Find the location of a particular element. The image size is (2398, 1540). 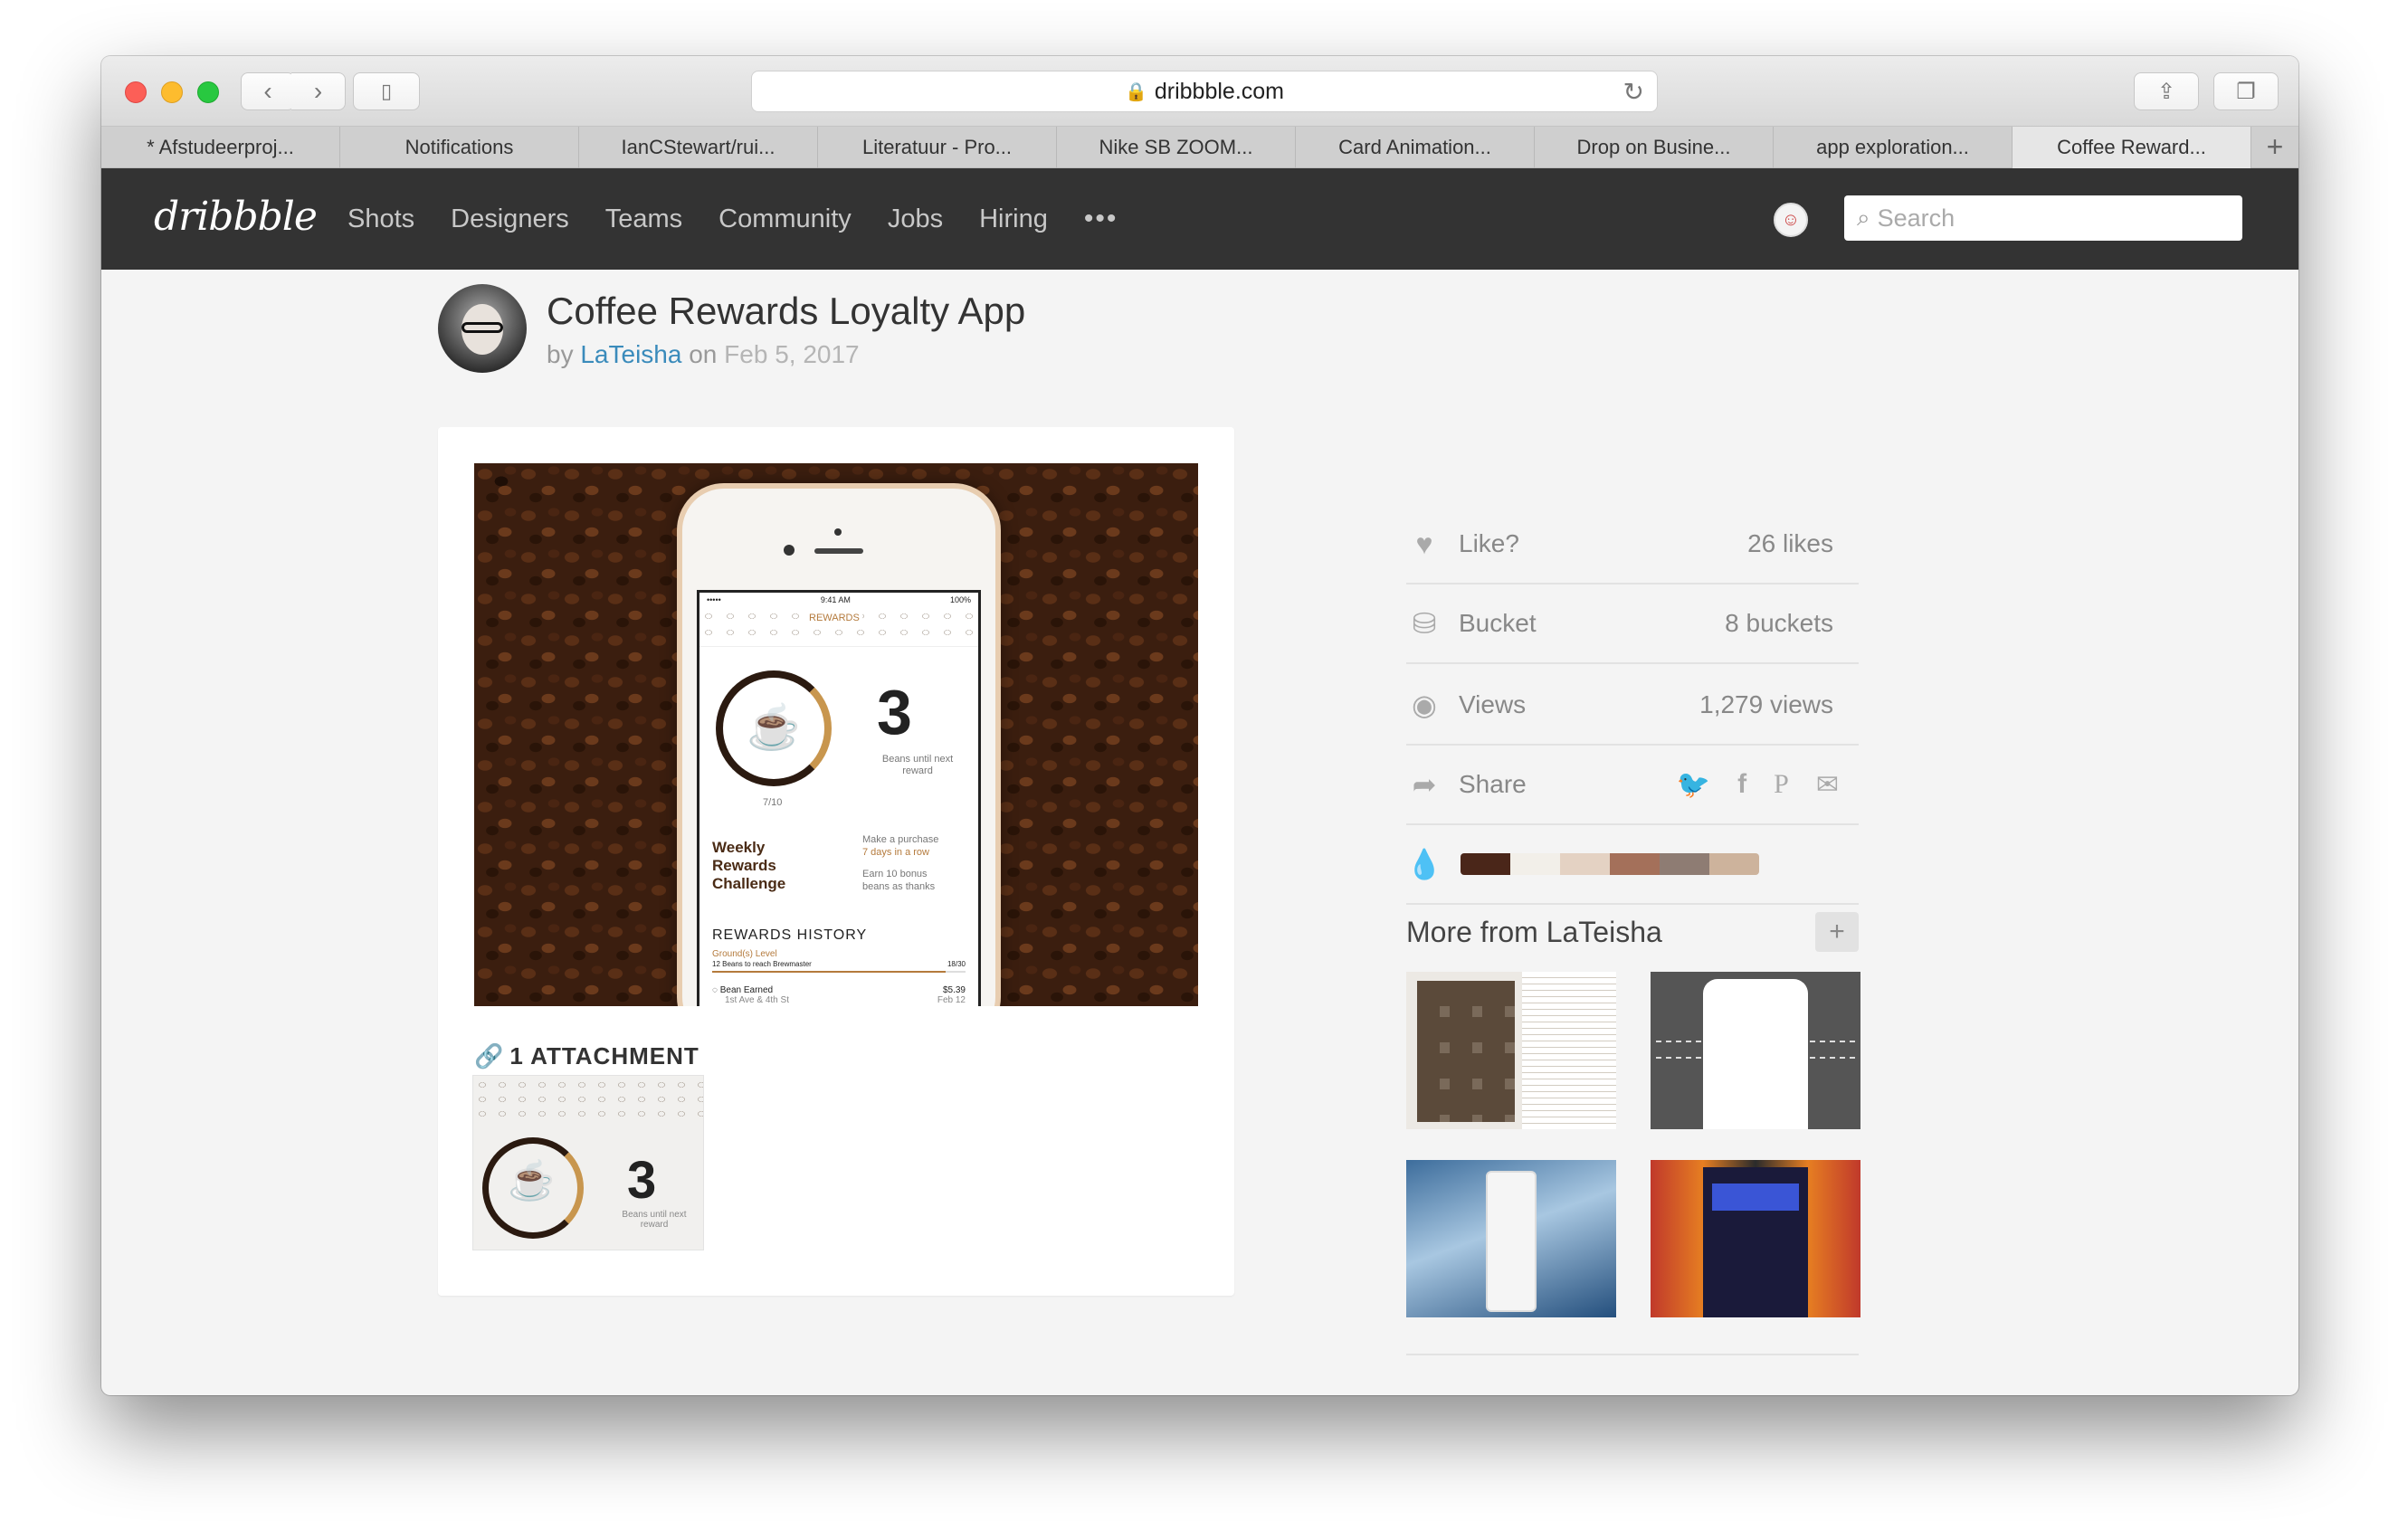

attachment-sub: Beans until next reward is located at coordinates (654, 1220).